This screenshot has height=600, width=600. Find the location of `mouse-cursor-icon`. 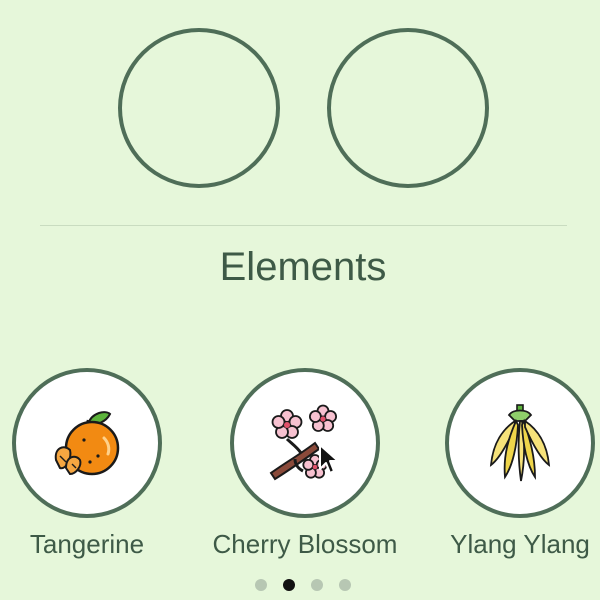

mouse-cursor-icon is located at coordinates (329, 459).